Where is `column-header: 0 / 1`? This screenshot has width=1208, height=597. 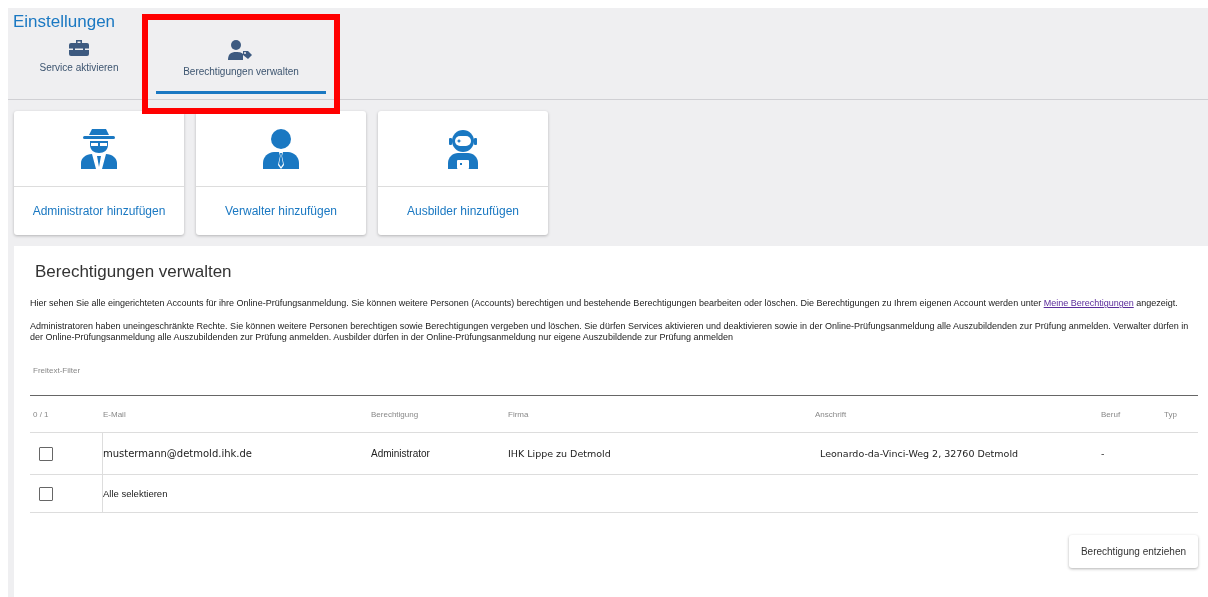 column-header: 0 / 1 is located at coordinates (41, 414).